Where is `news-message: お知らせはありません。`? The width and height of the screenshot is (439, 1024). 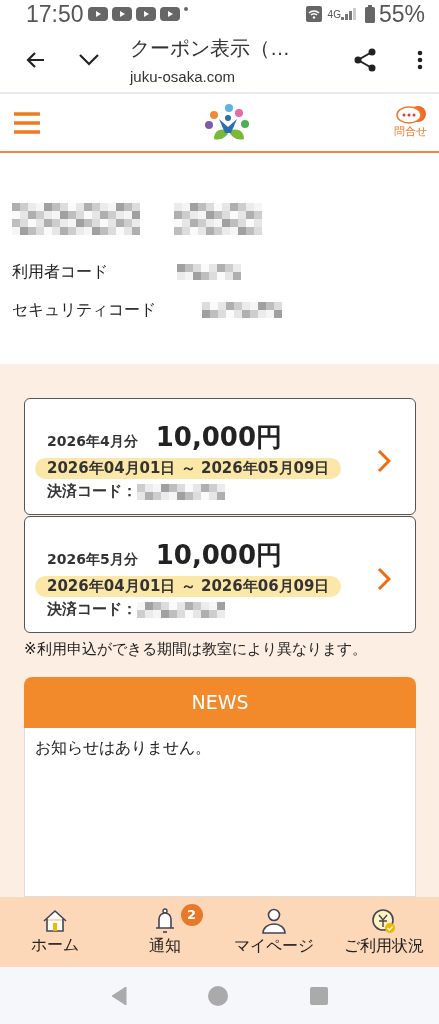 news-message: お知らせはありません。 is located at coordinates (123, 747).